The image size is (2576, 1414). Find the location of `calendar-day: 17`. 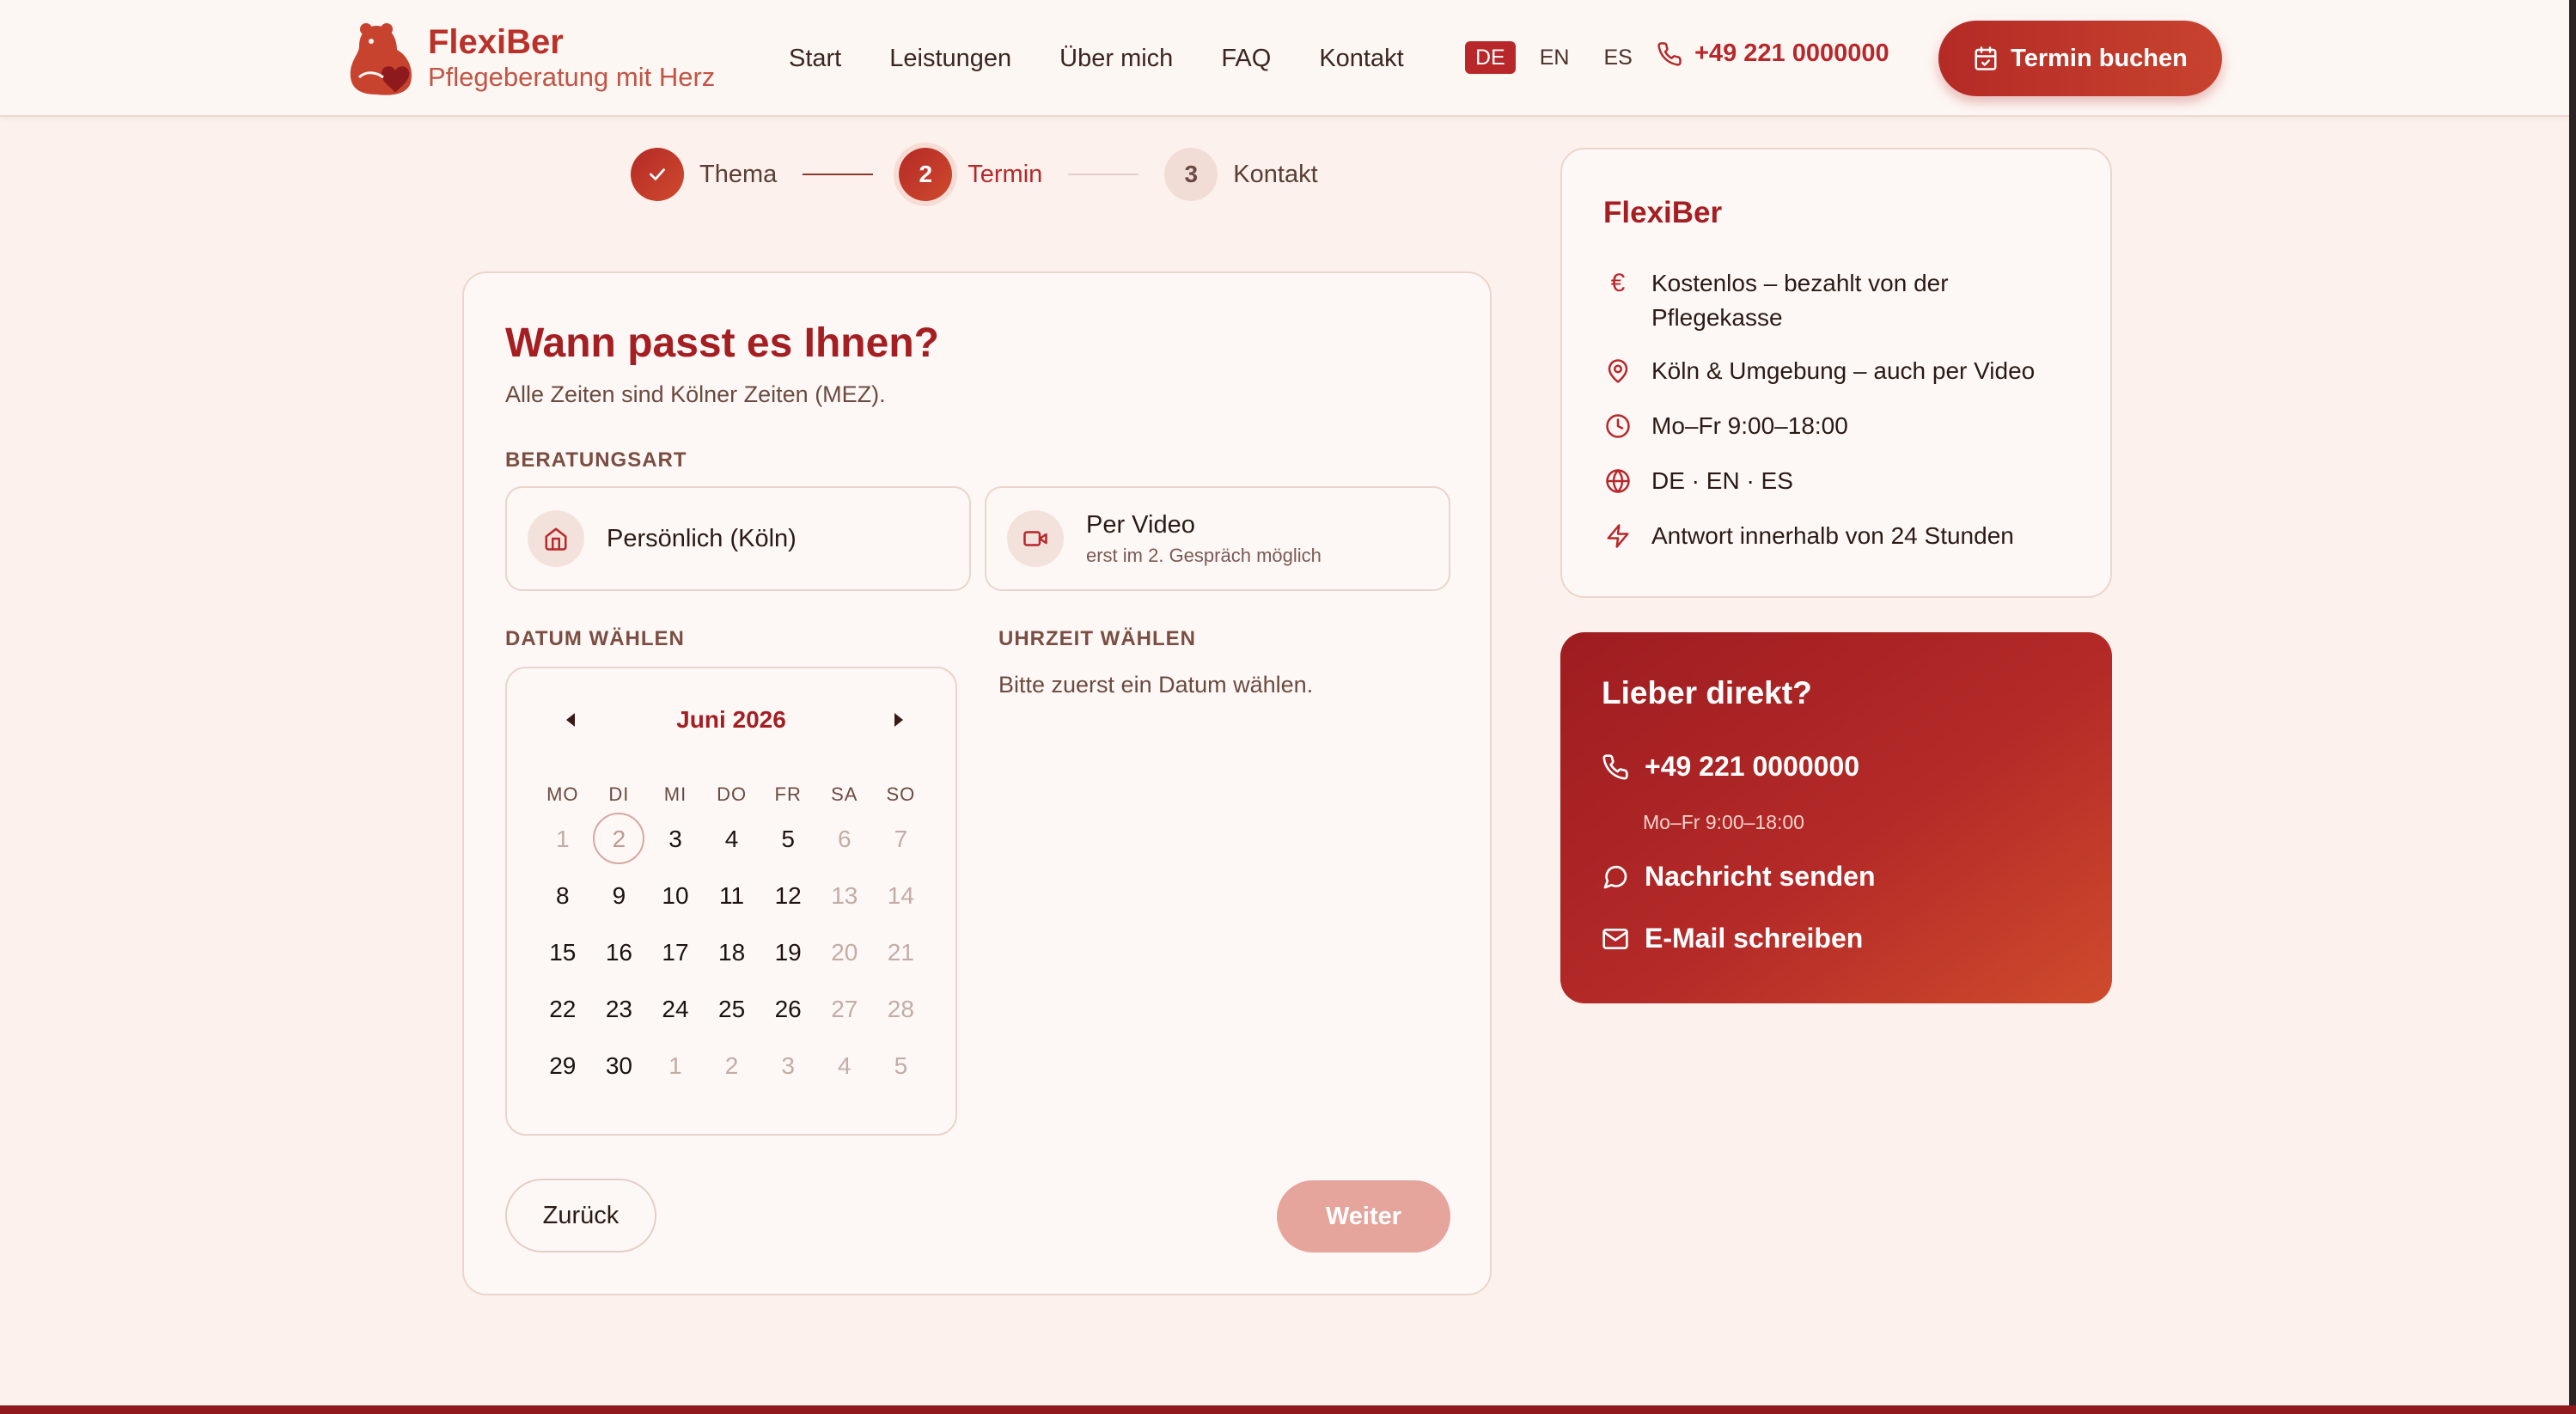

calendar-day: 17 is located at coordinates (675, 952).